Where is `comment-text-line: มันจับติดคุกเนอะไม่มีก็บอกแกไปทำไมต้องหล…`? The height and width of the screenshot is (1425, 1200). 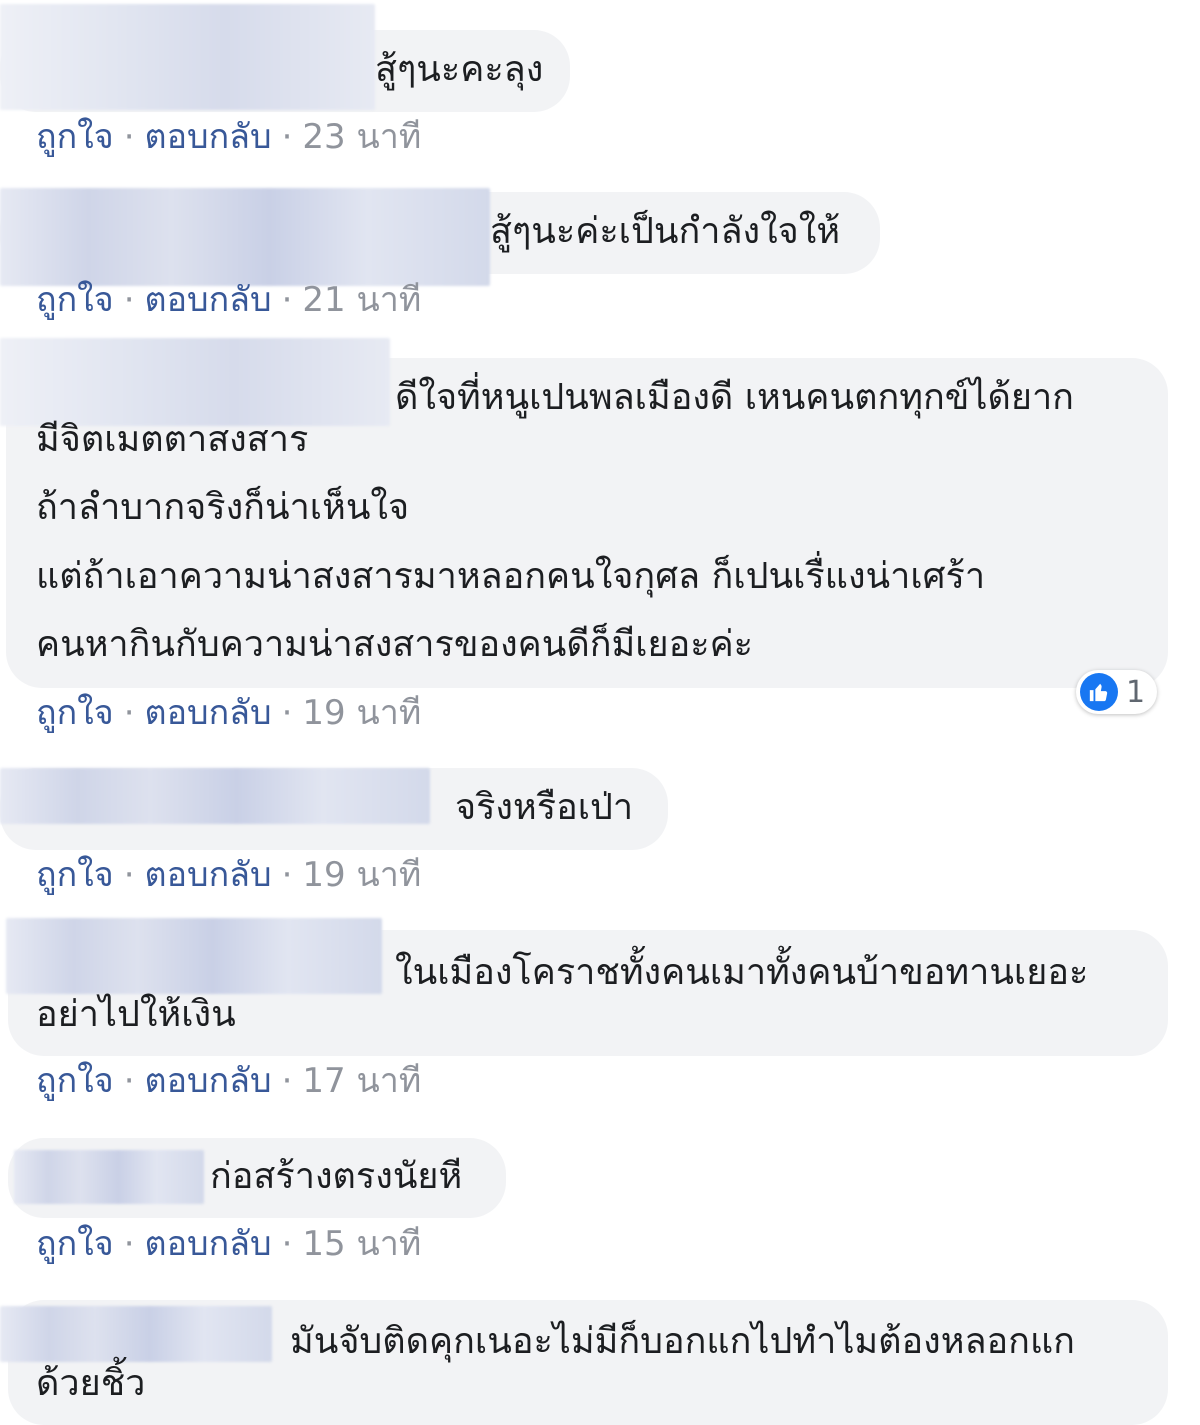 comment-text-line: มันจับติดคุกเนอะไม่มีก็บอกแกไปทำไมต้องหล… is located at coordinates (682, 1341).